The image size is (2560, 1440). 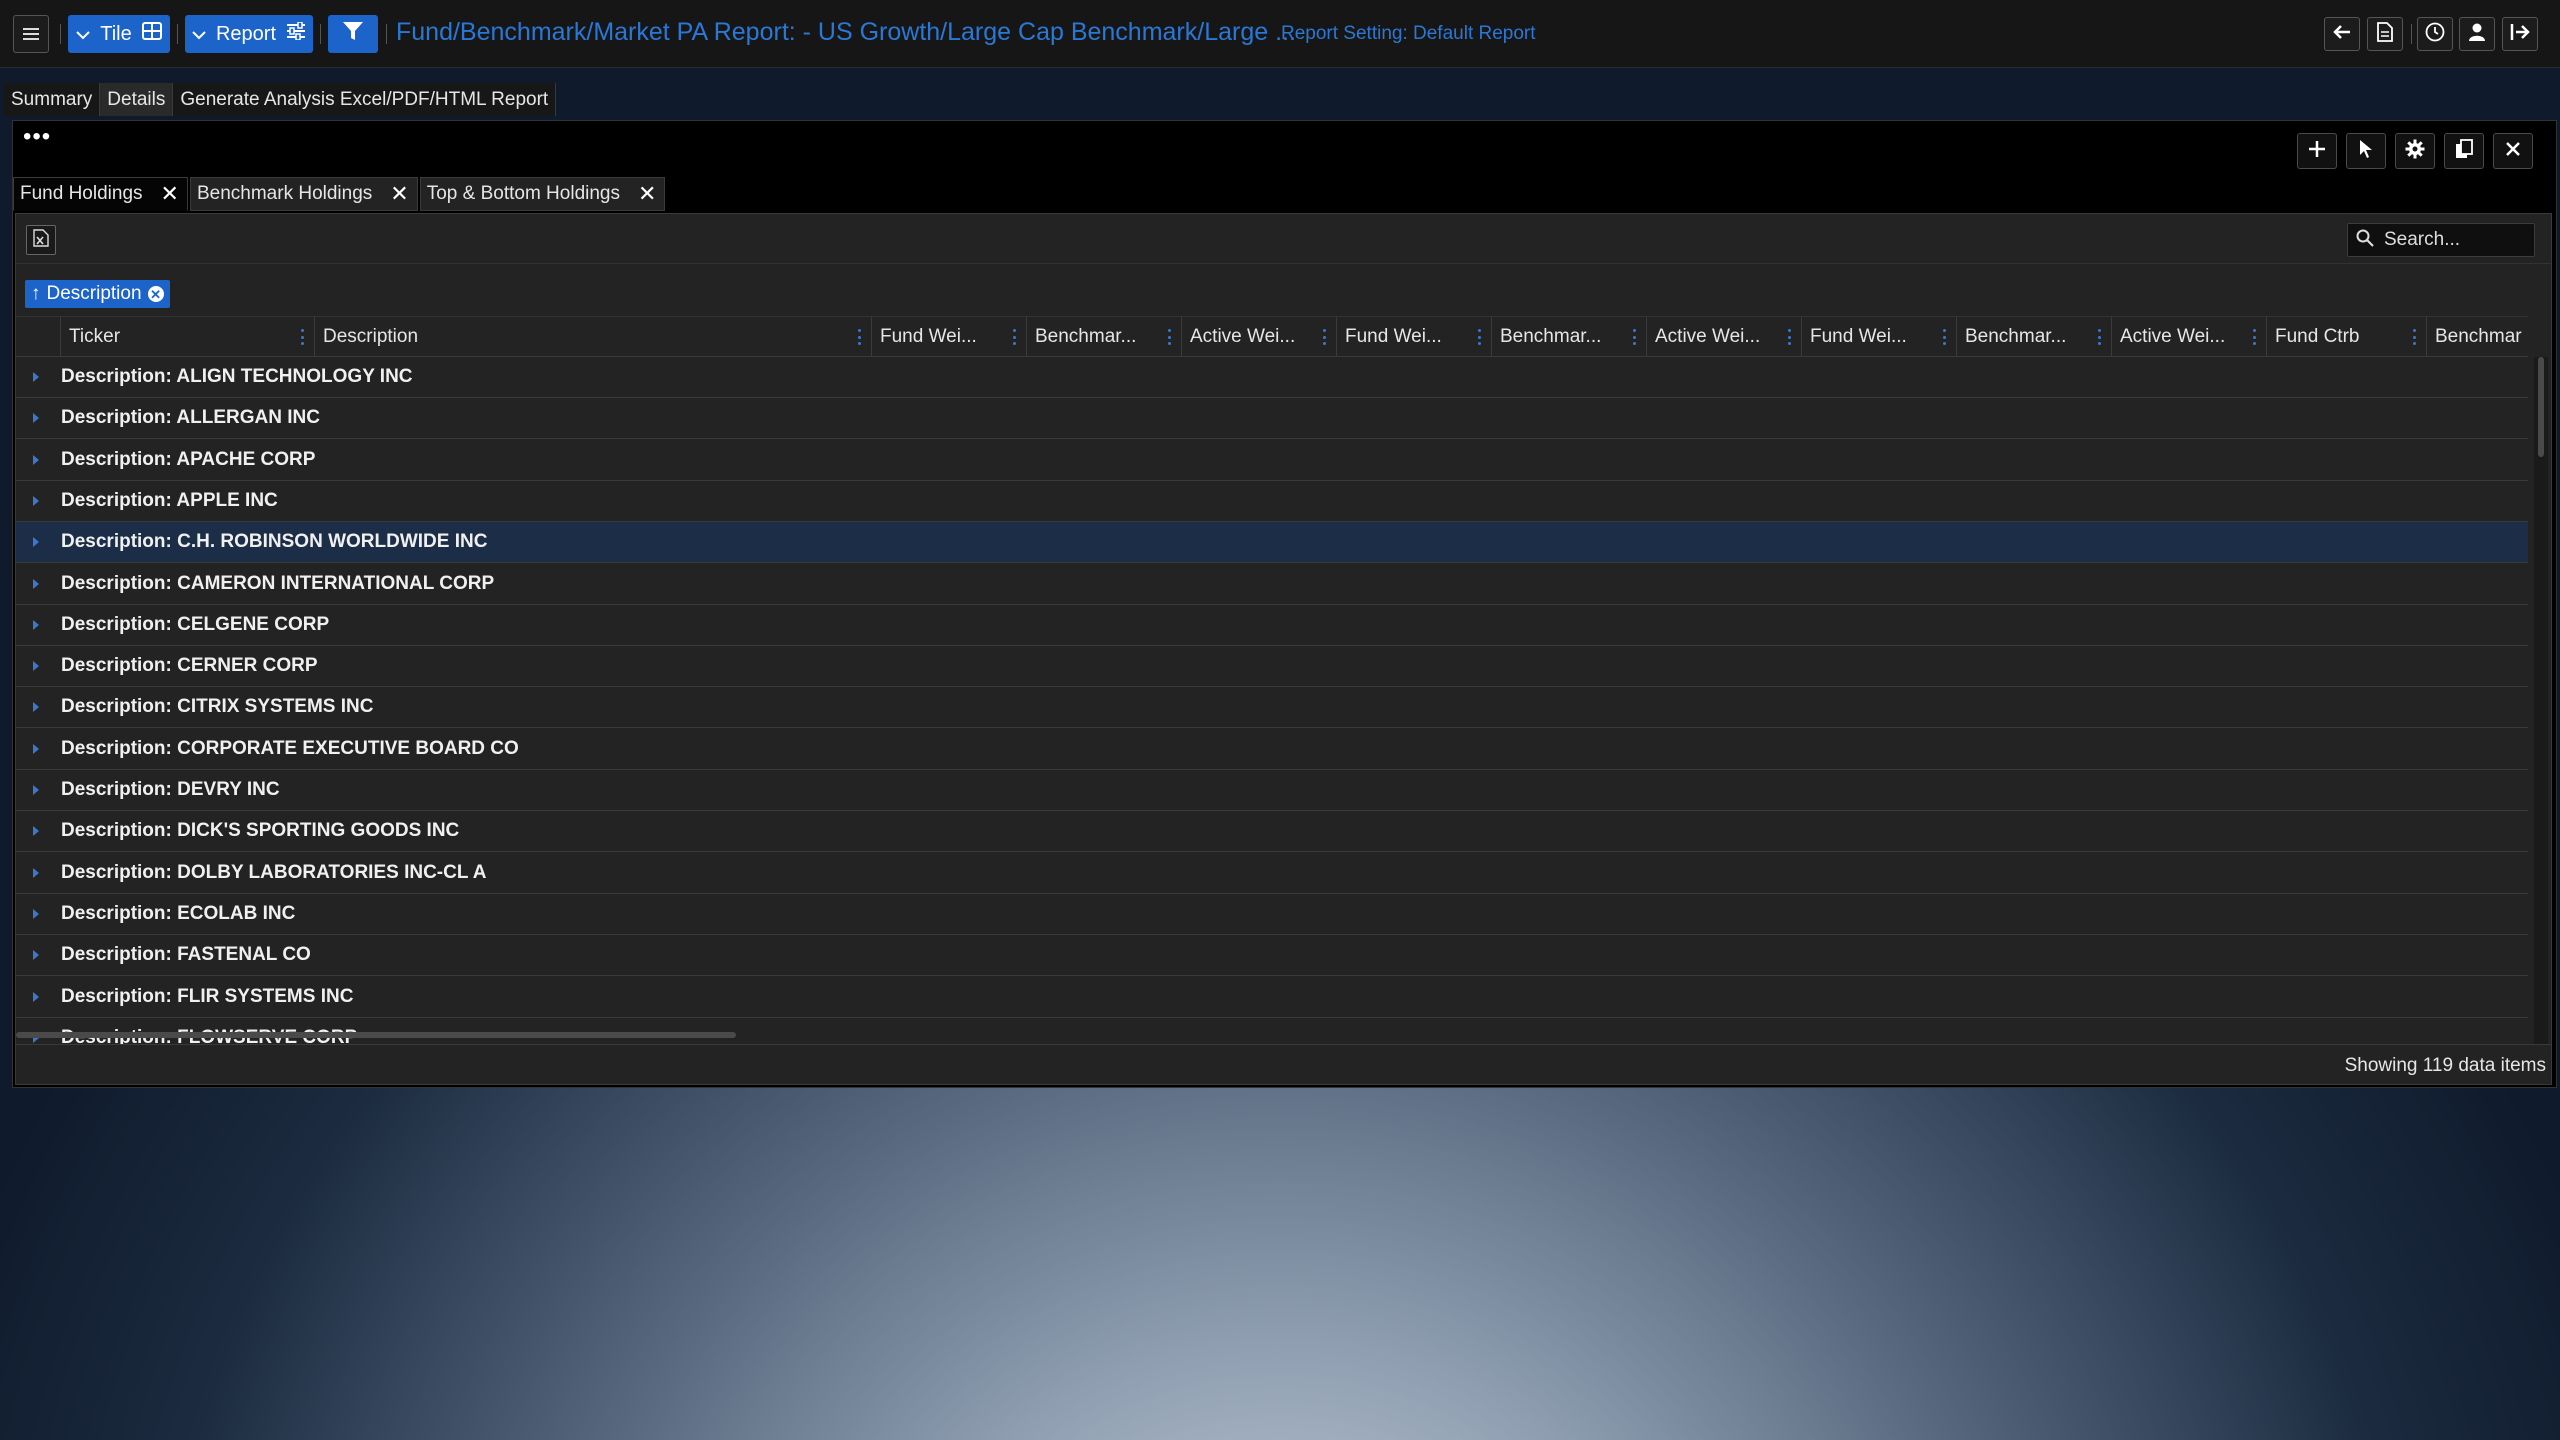 What do you see at coordinates (2513, 151) in the screenshot?
I see `close-panel-button` at bounding box center [2513, 151].